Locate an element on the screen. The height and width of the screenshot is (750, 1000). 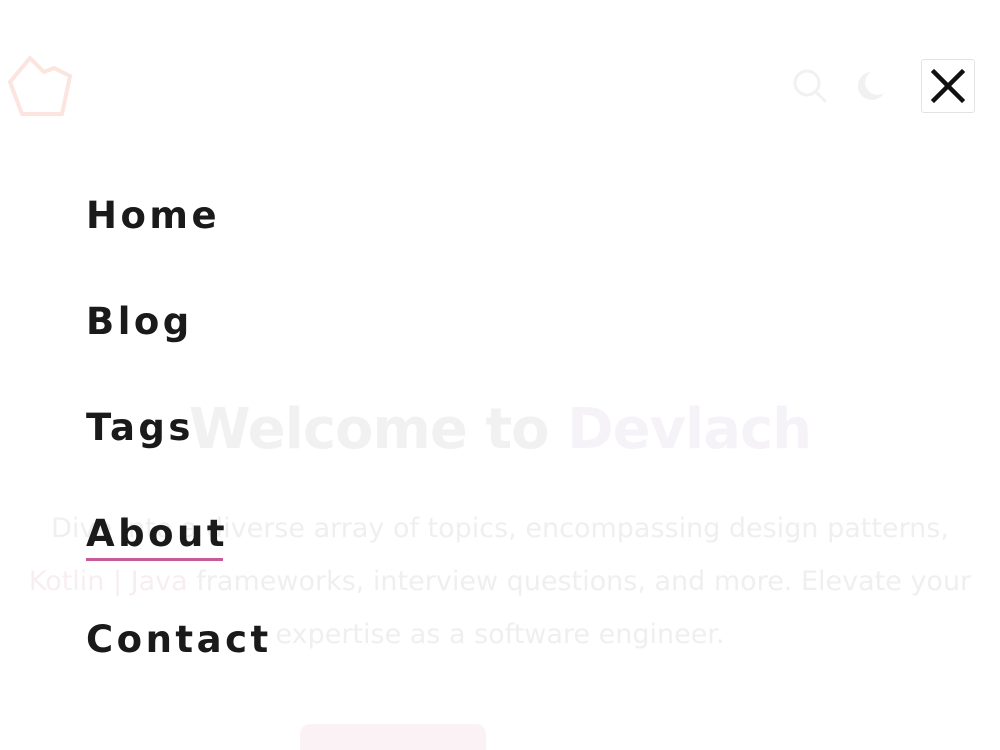
menu-item-home: Home is located at coordinates (153, 216).